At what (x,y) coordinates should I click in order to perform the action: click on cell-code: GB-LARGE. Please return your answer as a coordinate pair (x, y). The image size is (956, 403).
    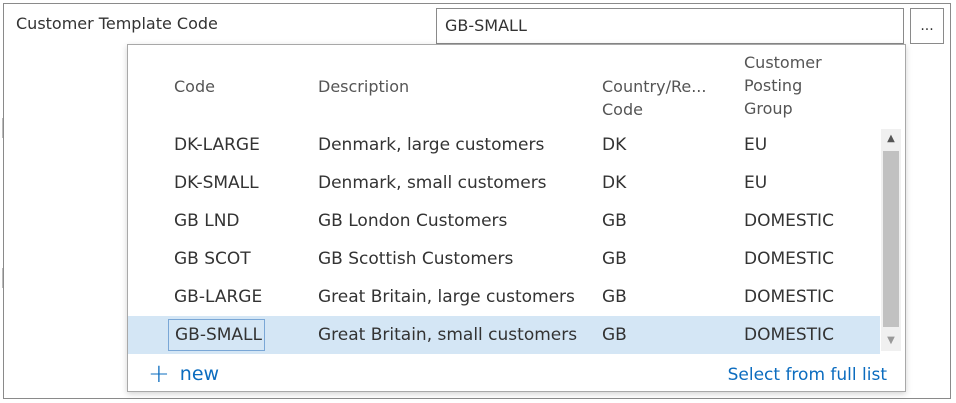
    Looking at the image, I should click on (218, 297).